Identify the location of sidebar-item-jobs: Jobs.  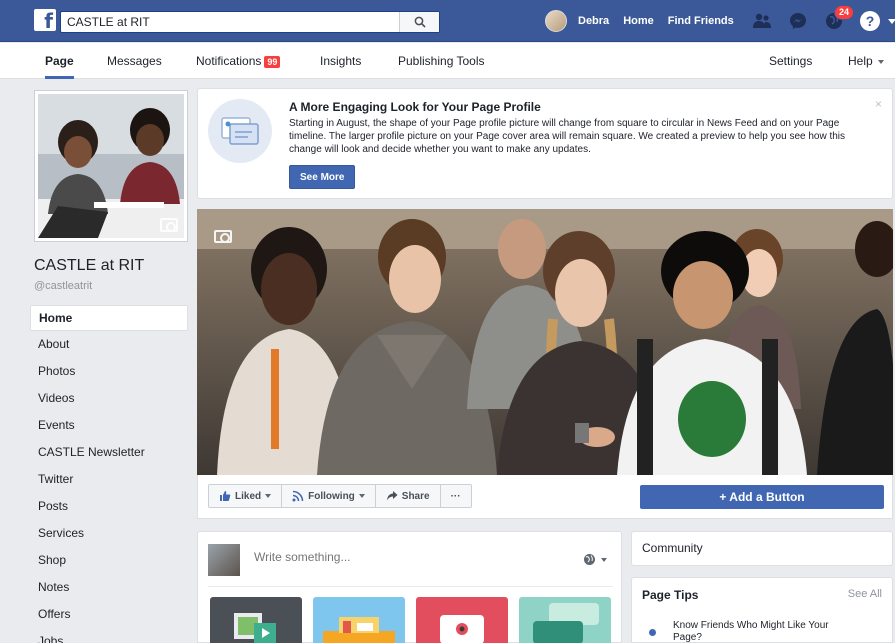
(109, 635).